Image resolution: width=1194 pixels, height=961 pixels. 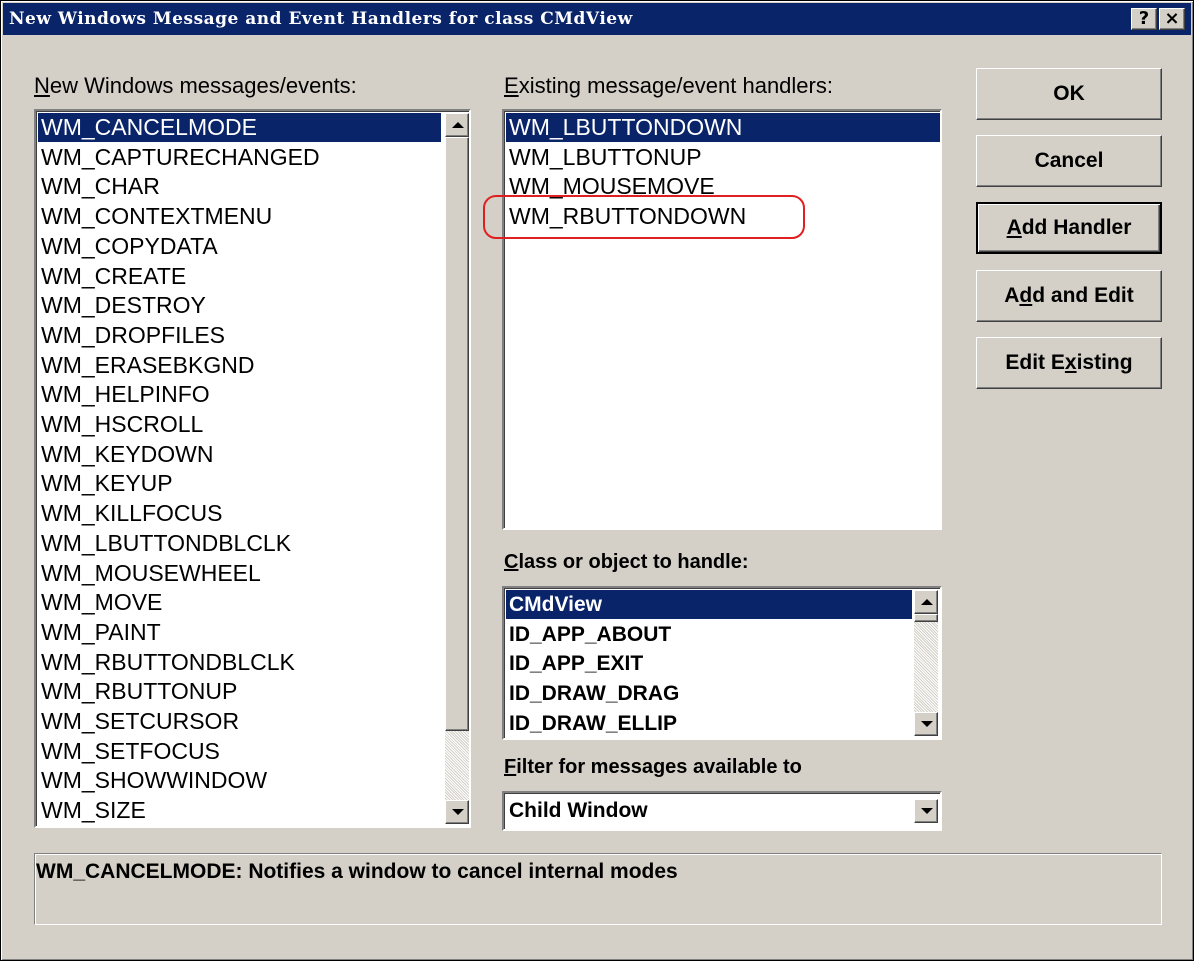 What do you see at coordinates (723, 127) in the screenshot?
I see `list-item: WM_LBUTTONDOWN` at bounding box center [723, 127].